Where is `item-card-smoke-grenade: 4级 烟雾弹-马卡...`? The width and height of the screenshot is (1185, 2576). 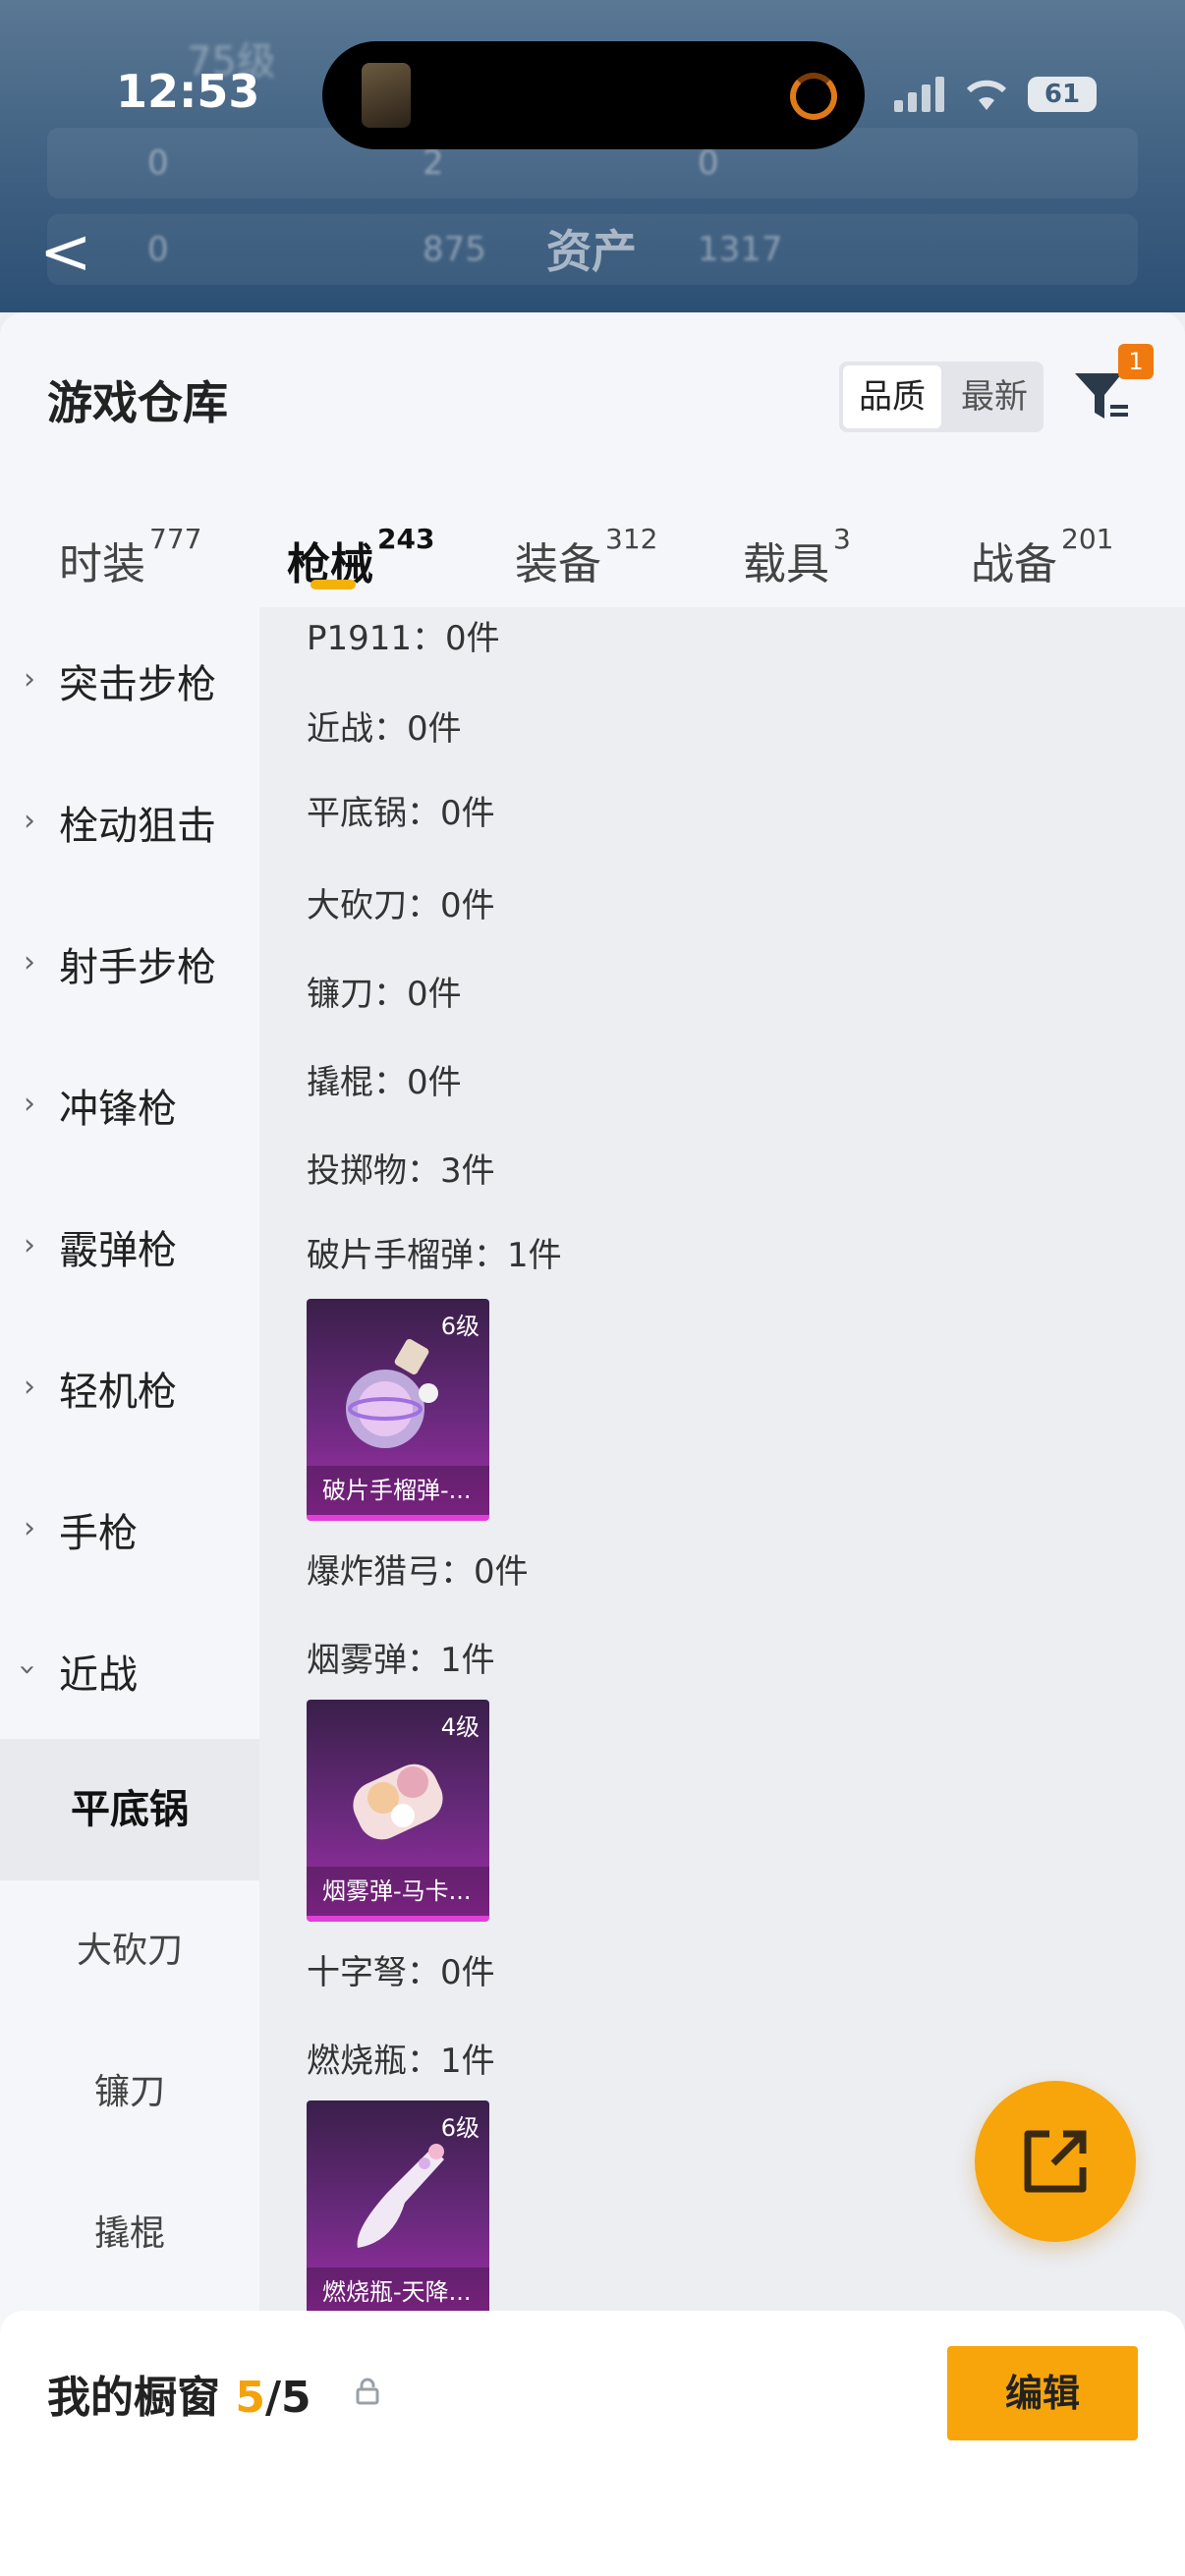
item-card-smoke-grenade: 4级 烟雾弹-马卡... is located at coordinates (398, 1811).